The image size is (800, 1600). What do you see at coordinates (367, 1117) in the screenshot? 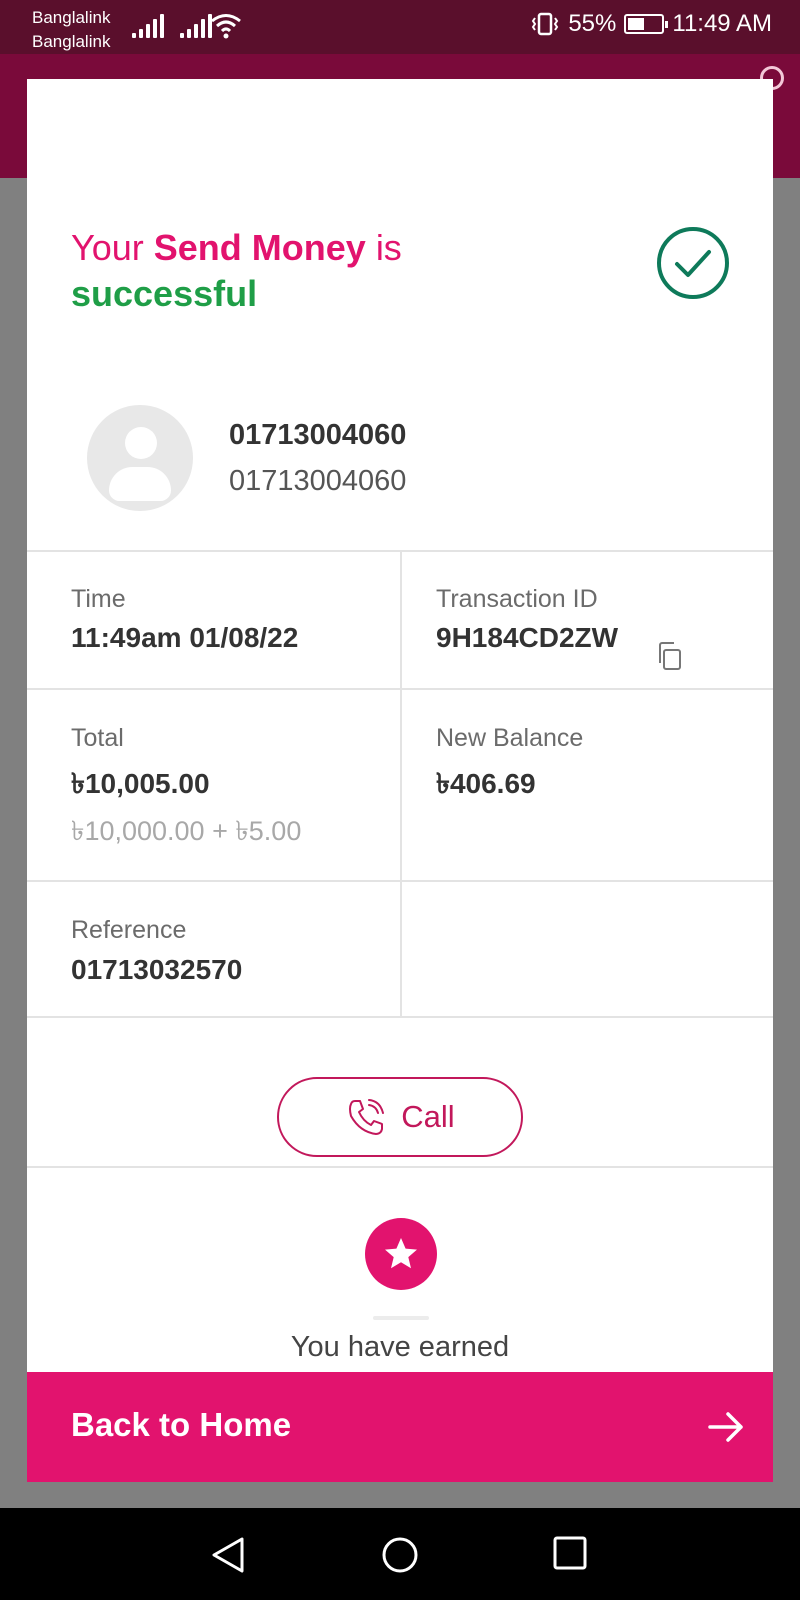
I see `phone-icon` at bounding box center [367, 1117].